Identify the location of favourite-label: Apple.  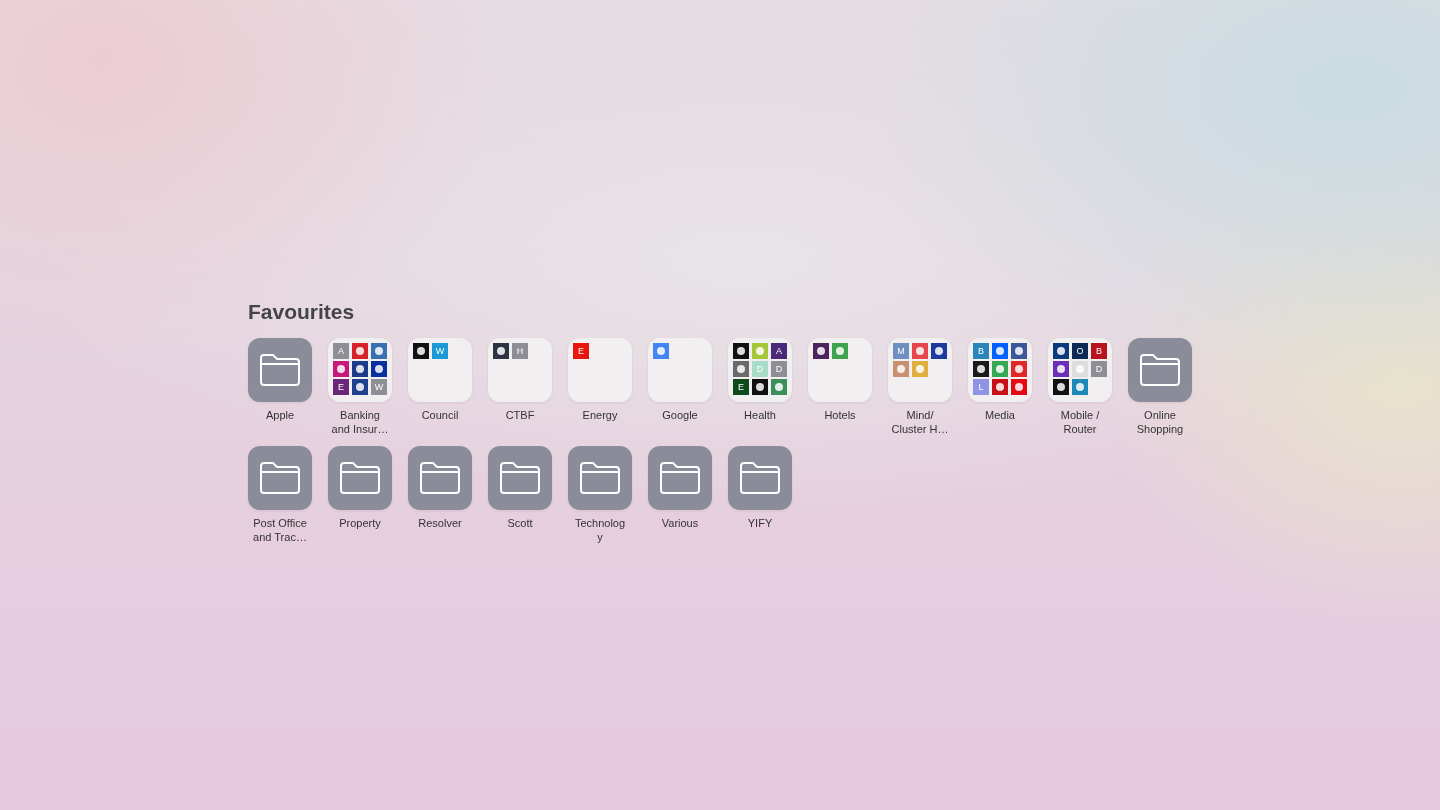
(280, 415).